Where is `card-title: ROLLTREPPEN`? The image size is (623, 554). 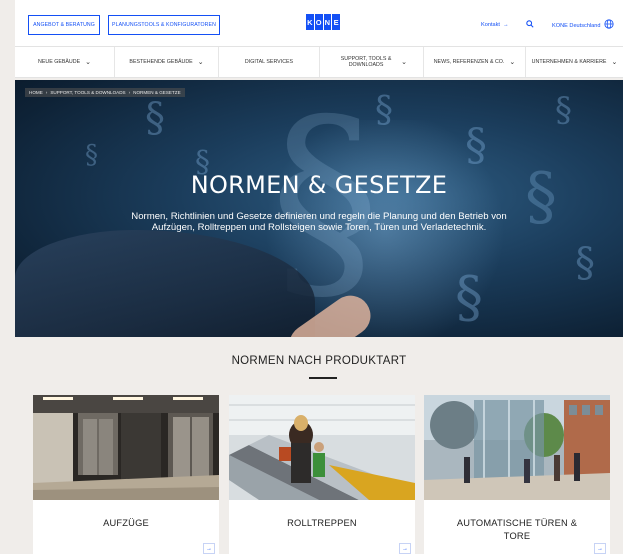 card-title: ROLLTREPPEN is located at coordinates (322, 523).